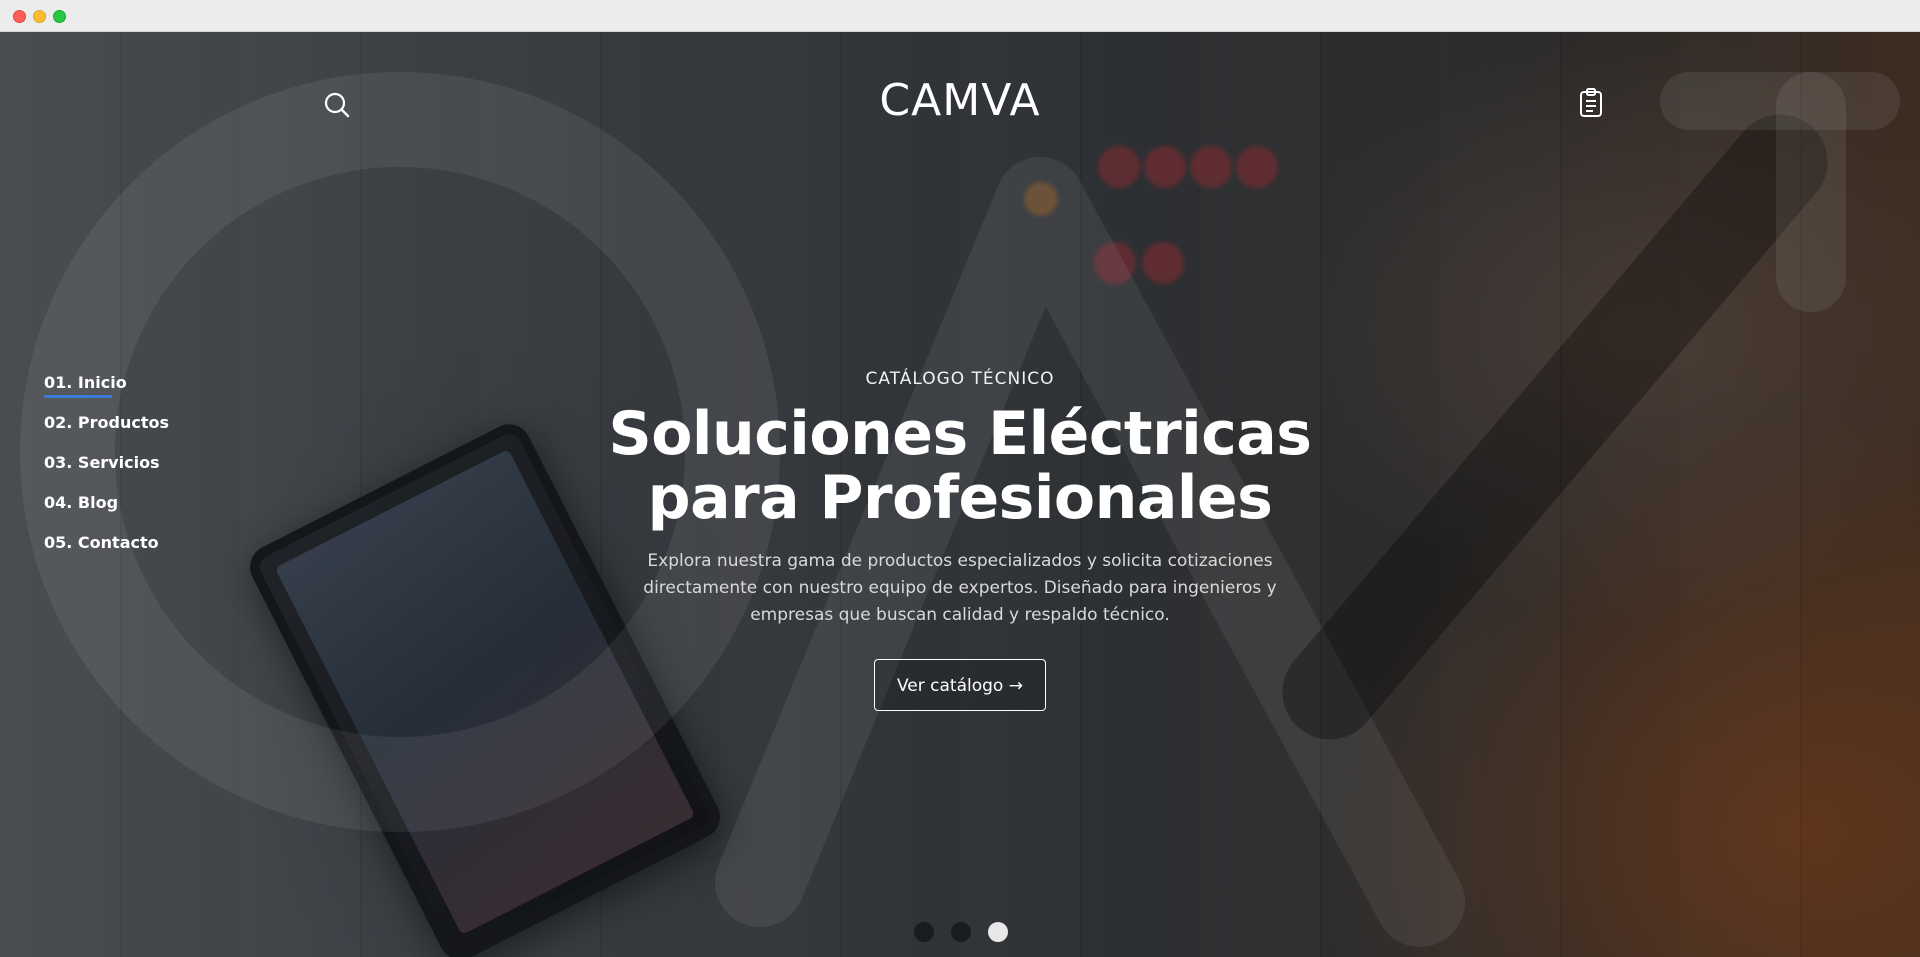  What do you see at coordinates (960, 685) in the screenshot?
I see `view-catalog-button: Ver catálogo →` at bounding box center [960, 685].